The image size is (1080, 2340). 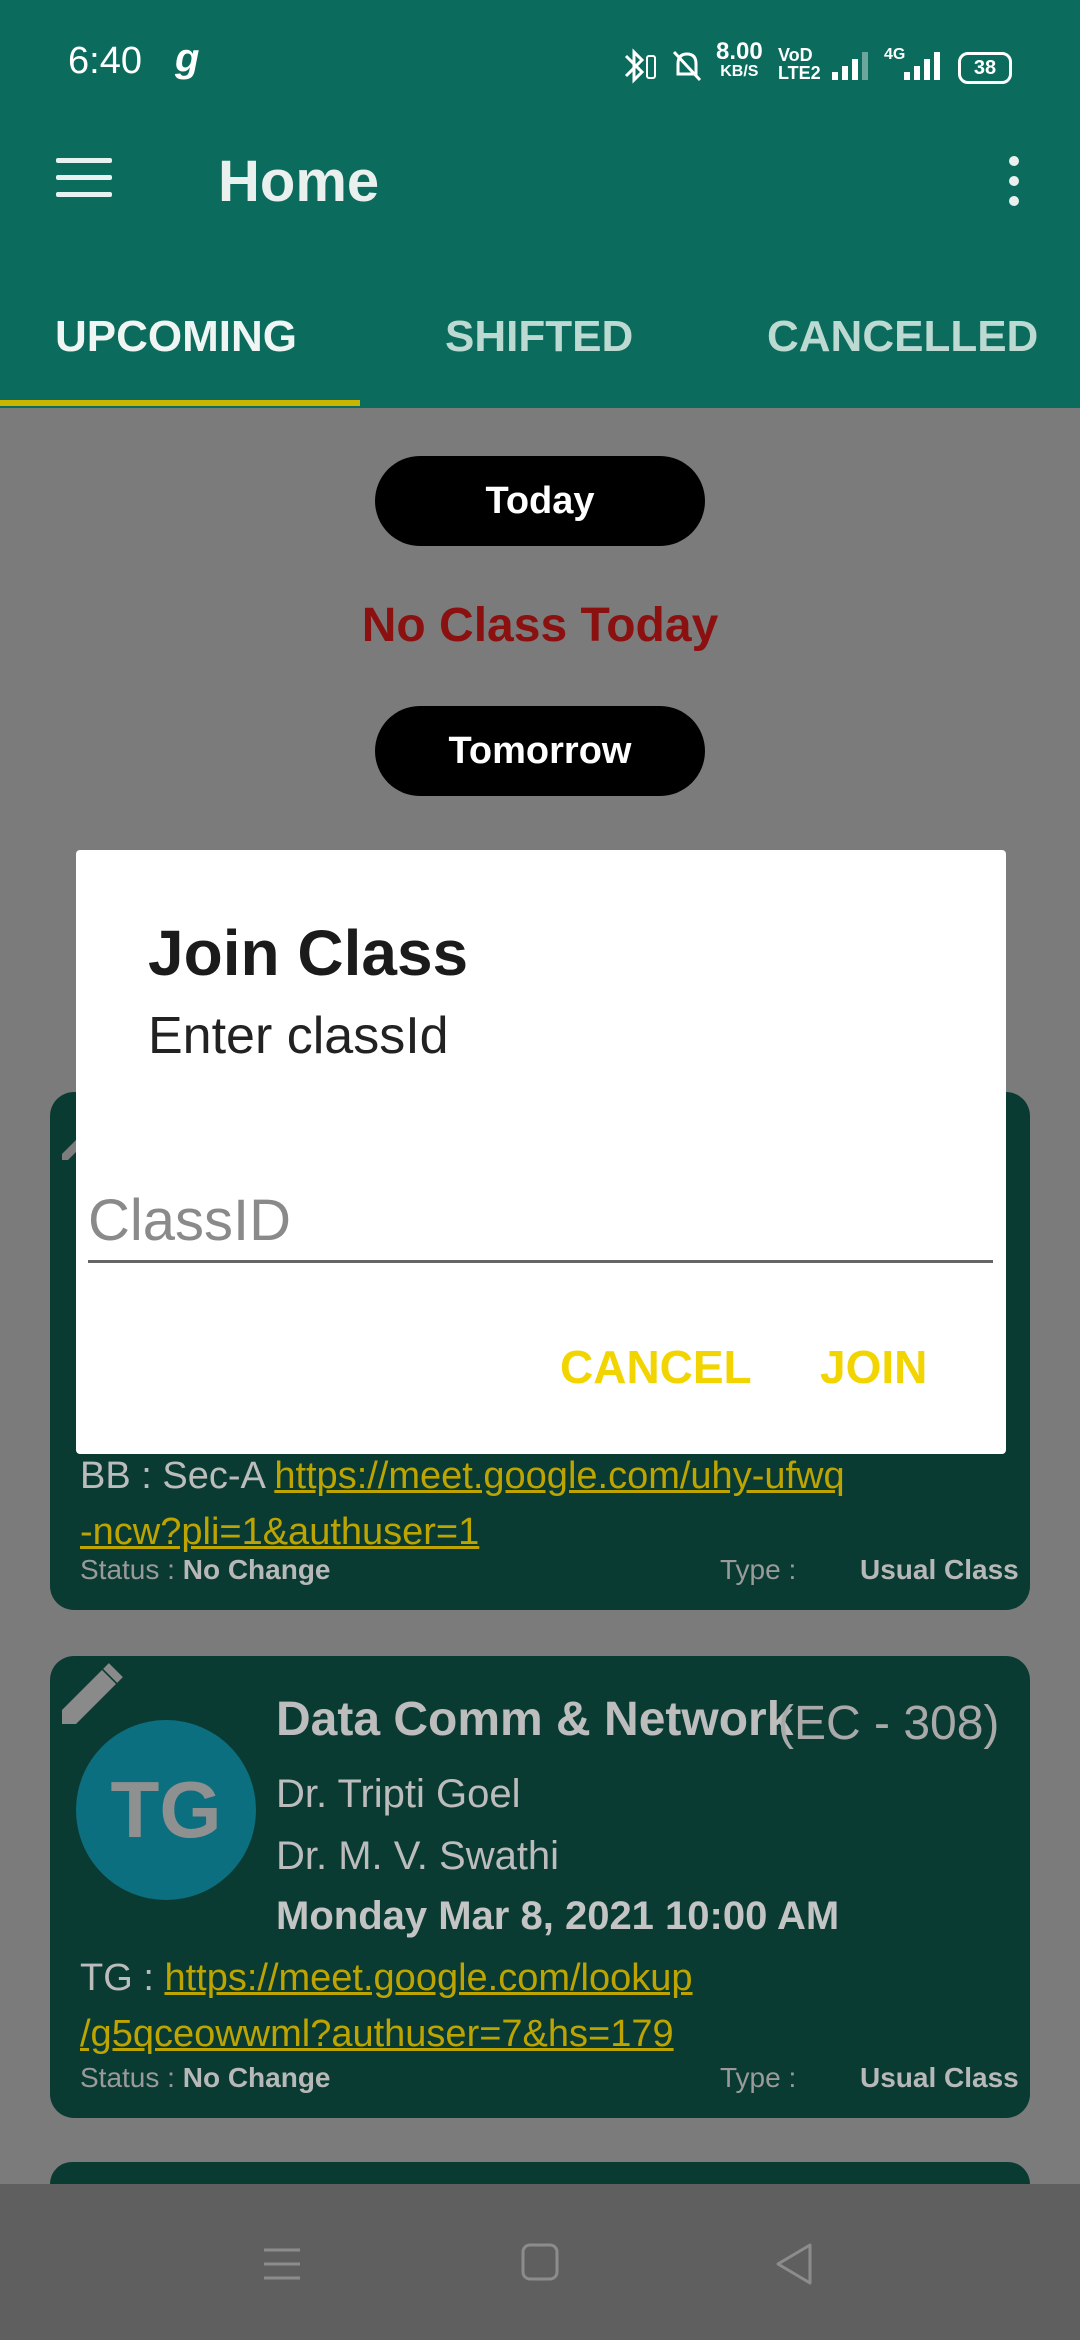 I want to click on no-class-message: No Class Today, so click(x=540, y=625).